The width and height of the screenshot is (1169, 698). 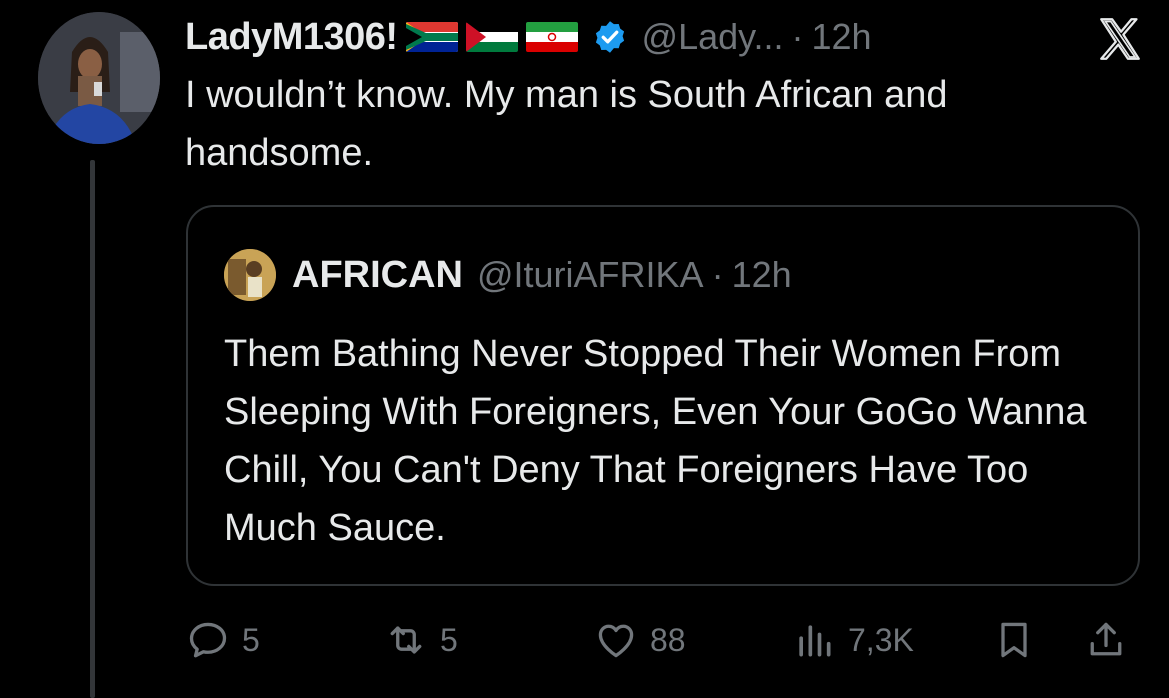 I want to click on post-actions-bar: 5 5 88 7,3K, so click(x=661, y=640).